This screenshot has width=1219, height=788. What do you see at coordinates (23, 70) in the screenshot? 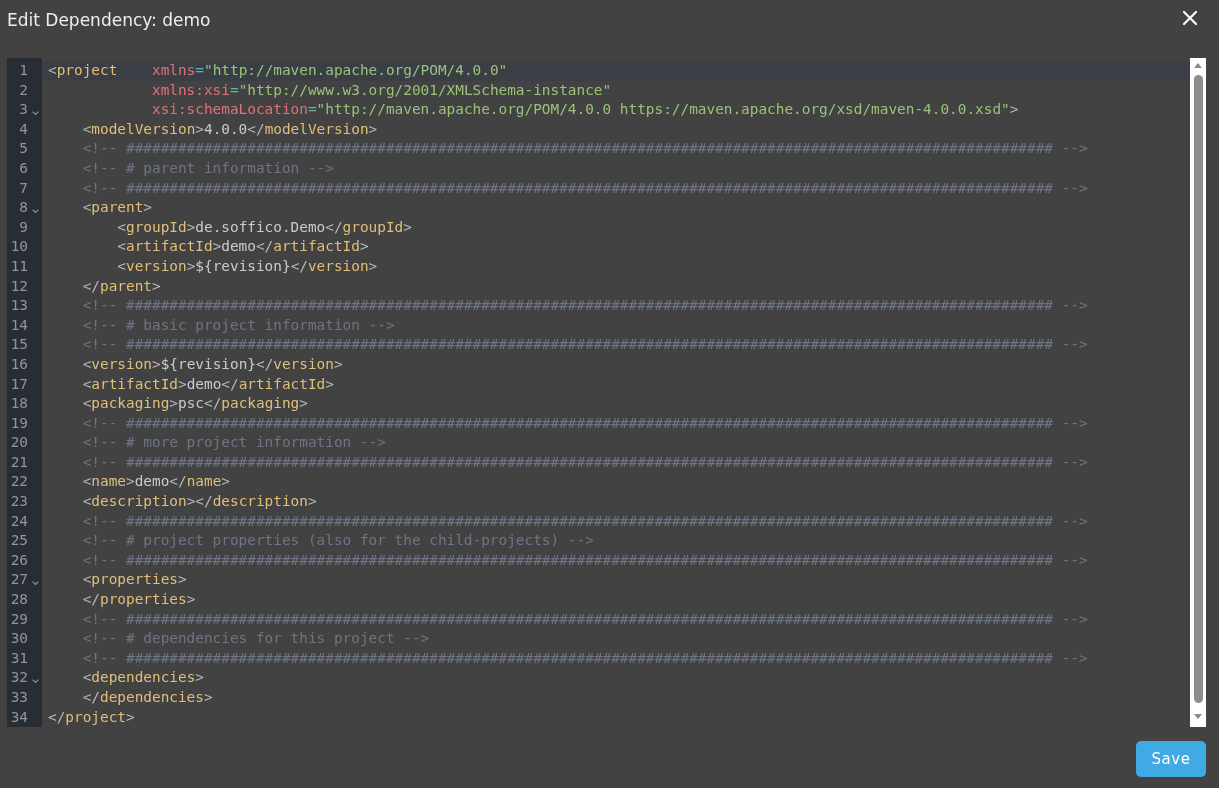
I see `line-number: 1` at bounding box center [23, 70].